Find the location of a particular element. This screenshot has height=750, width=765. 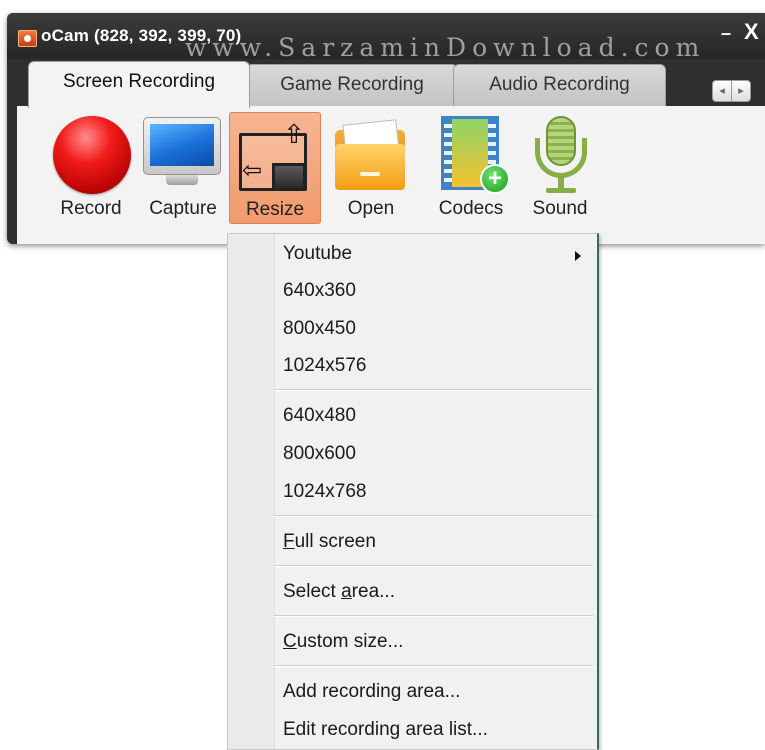

submenu-arrow-icon is located at coordinates (578, 256).